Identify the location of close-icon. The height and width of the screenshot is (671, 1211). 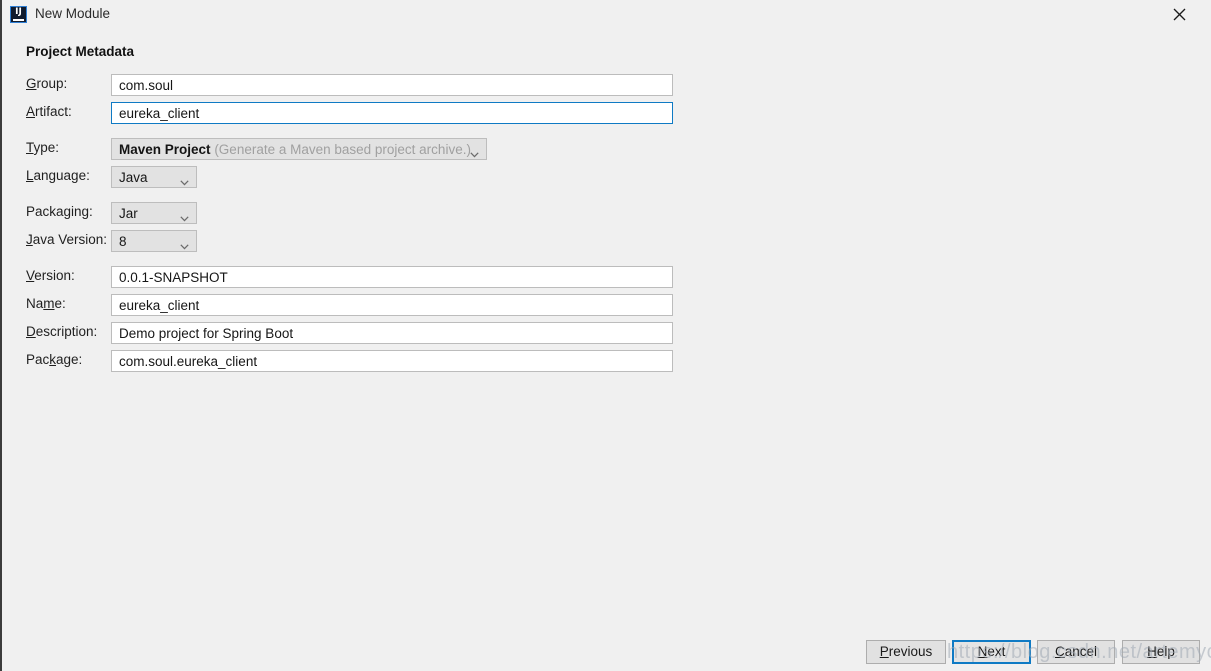
(1179, 14).